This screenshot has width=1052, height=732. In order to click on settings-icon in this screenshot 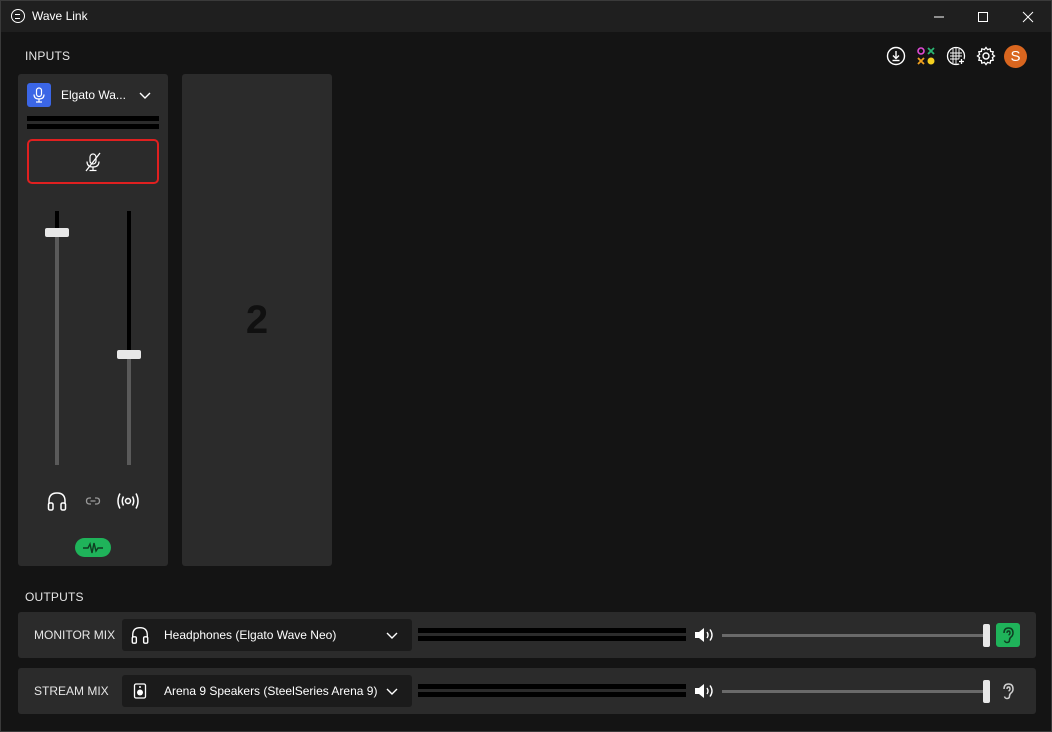, I will do `click(986, 56)`.